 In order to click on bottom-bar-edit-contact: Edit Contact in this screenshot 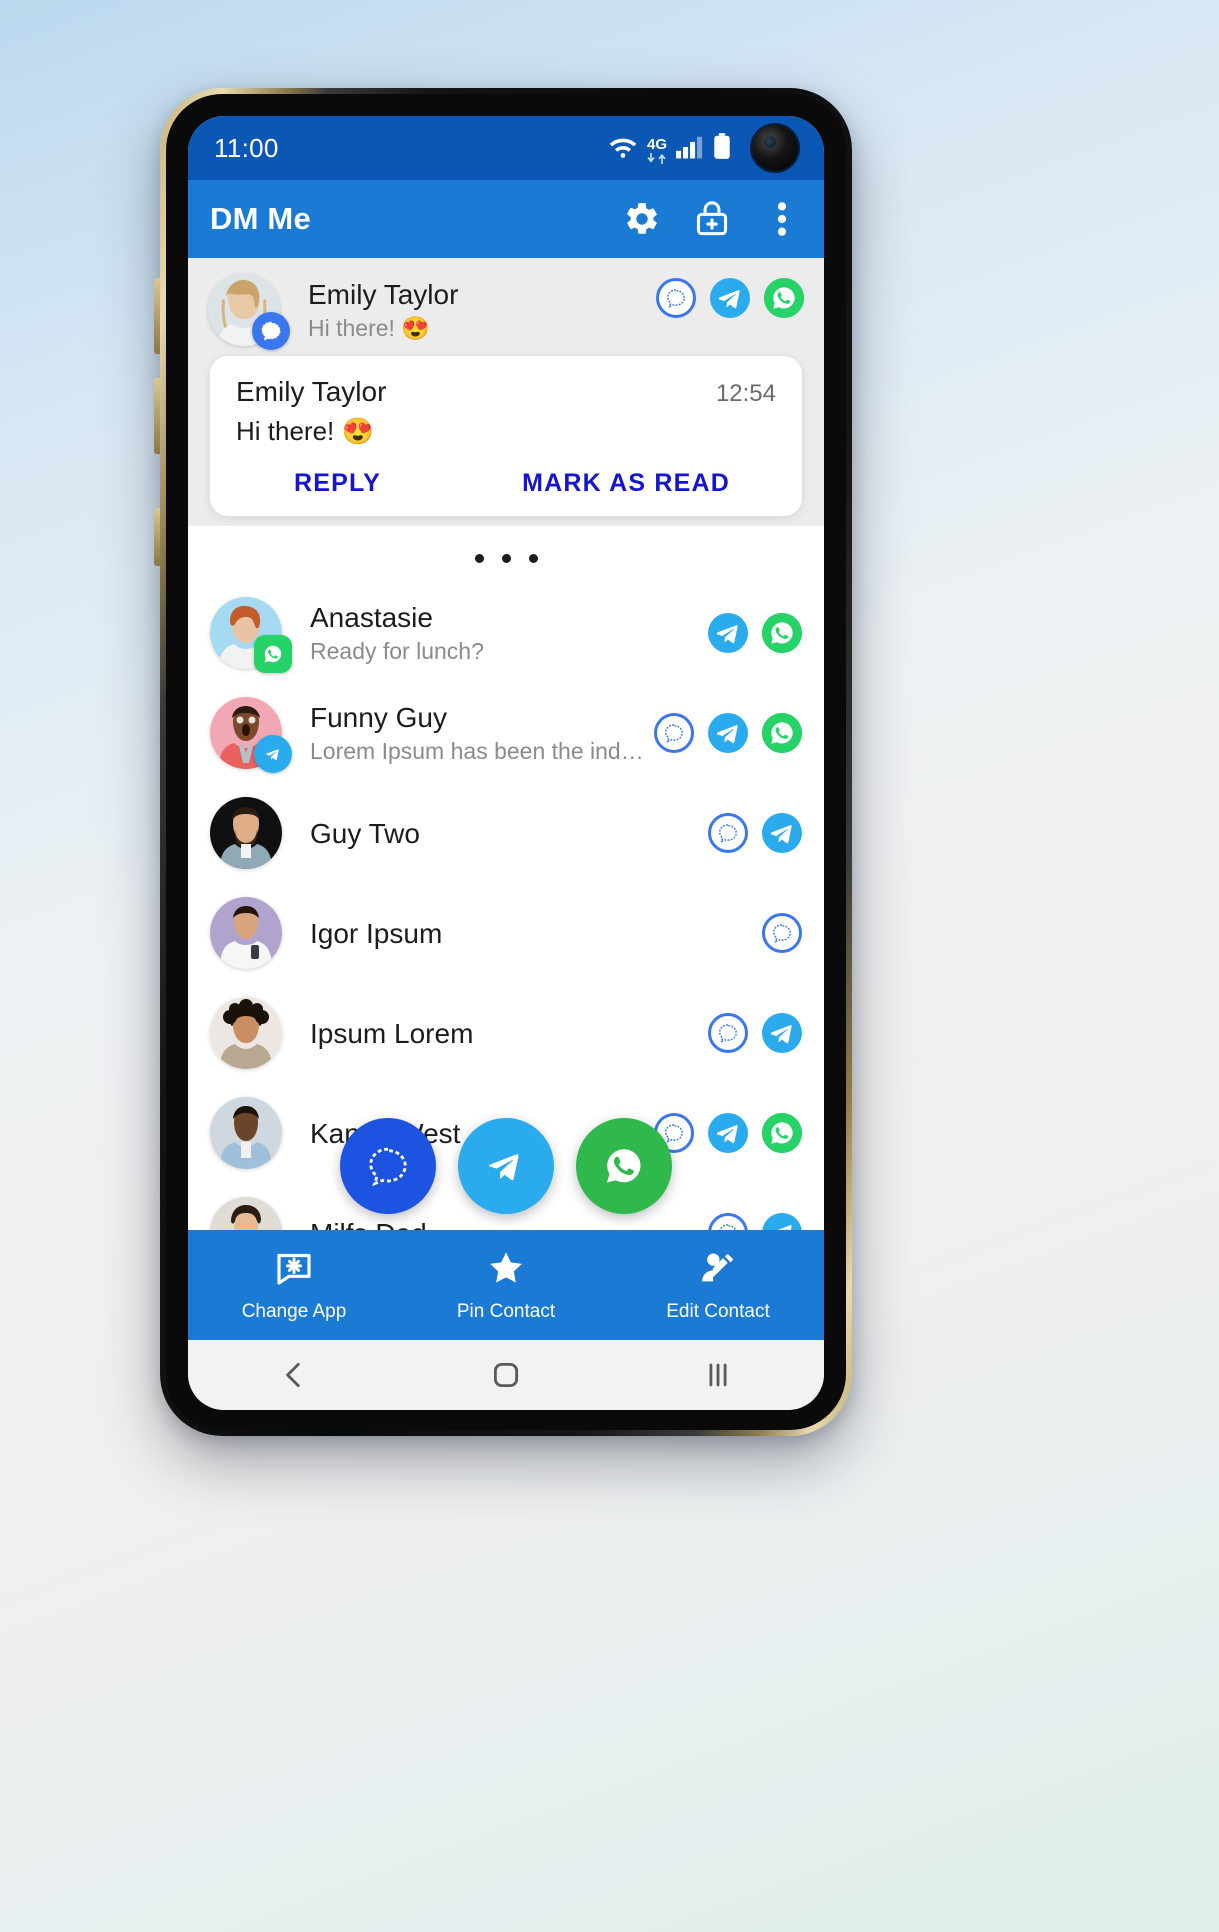, I will do `click(718, 1285)`.